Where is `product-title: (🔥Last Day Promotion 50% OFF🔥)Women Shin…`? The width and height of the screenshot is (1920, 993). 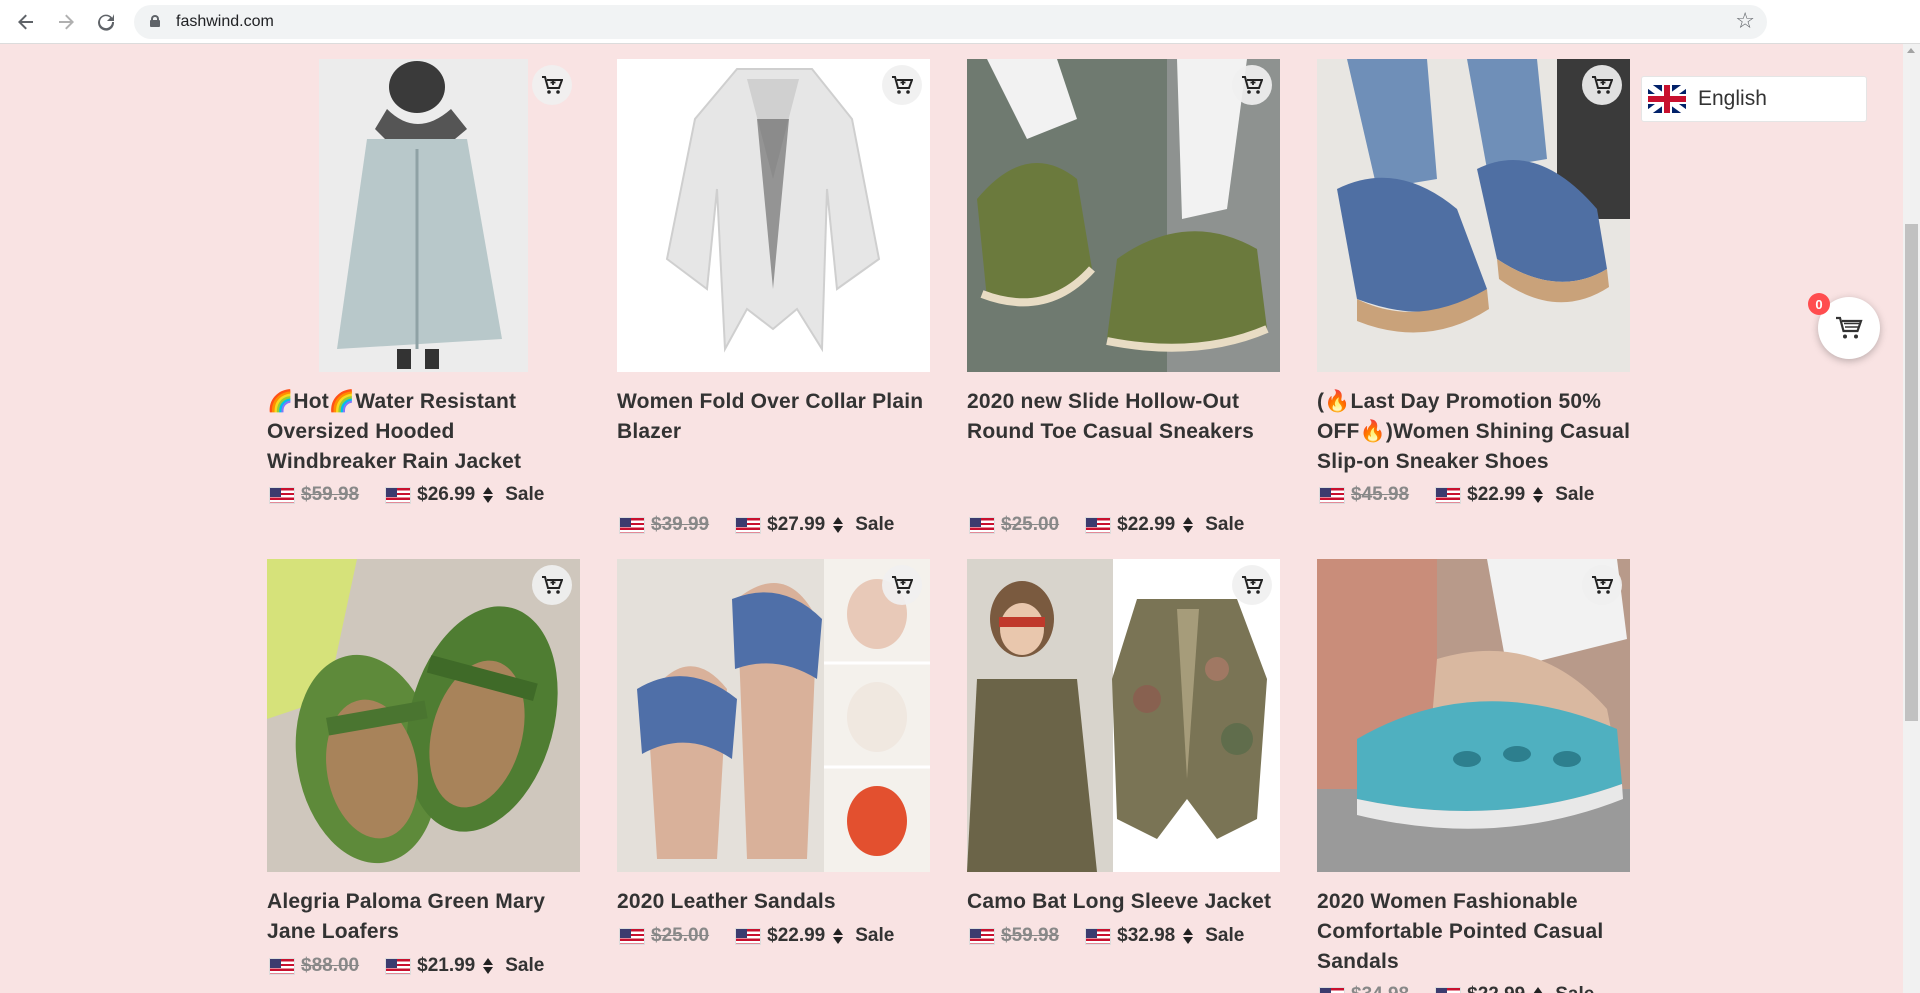 product-title: (🔥Last Day Promotion 50% OFF🔥)Women Shin… is located at coordinates (1477, 432).